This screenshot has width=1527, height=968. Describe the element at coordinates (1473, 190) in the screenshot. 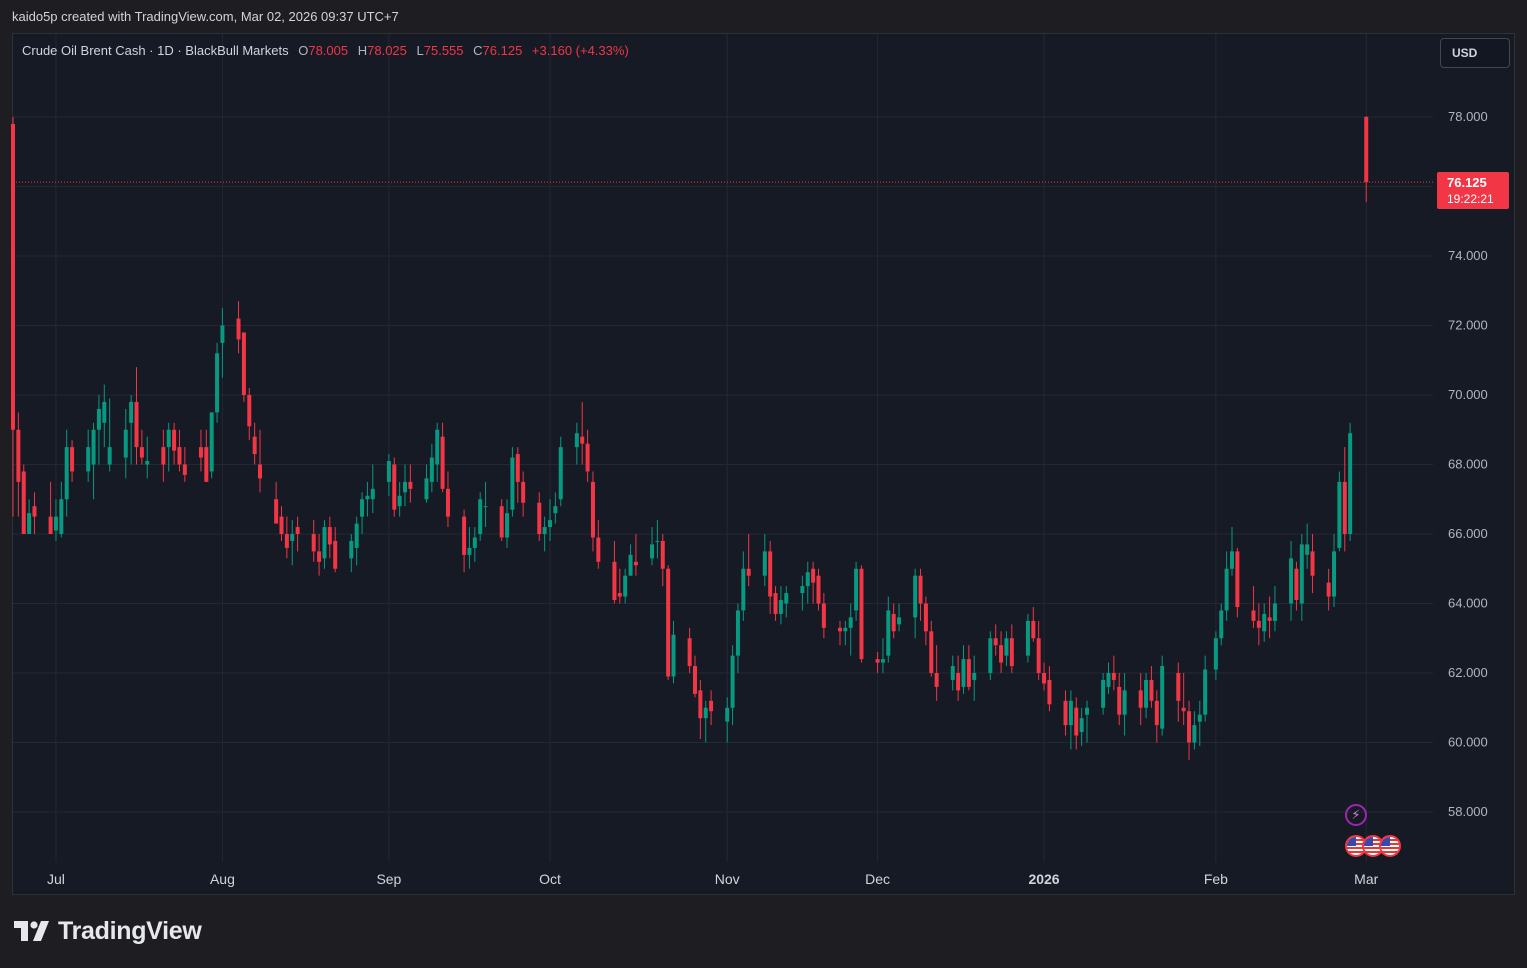

I see `last-price-tag: 76.125 19:22:21` at that location.